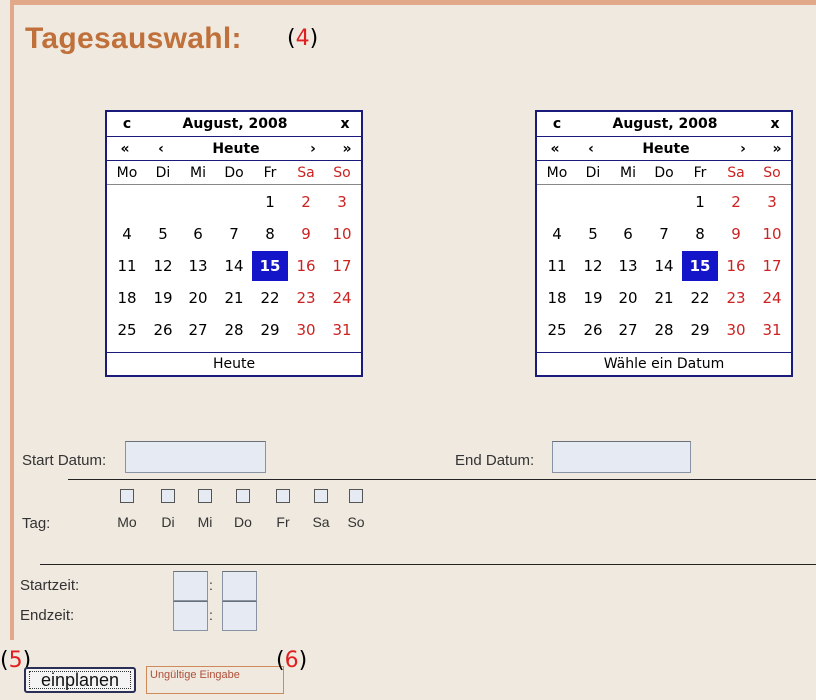 The width and height of the screenshot is (816, 700). What do you see at coordinates (243, 496) in the screenshot?
I see `checkbox-do` at bounding box center [243, 496].